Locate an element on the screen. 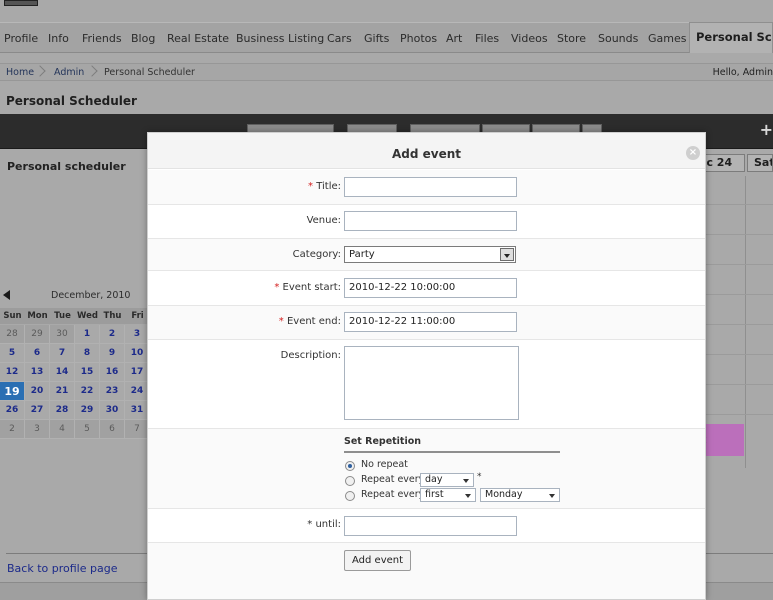  tab-store: Store is located at coordinates (571, 38).